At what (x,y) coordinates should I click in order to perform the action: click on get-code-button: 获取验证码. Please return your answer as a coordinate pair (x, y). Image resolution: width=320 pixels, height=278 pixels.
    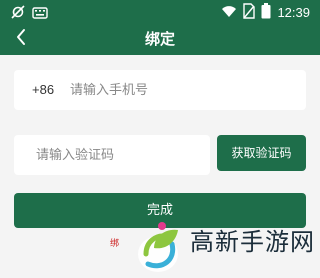
    Looking at the image, I should click on (261, 153).